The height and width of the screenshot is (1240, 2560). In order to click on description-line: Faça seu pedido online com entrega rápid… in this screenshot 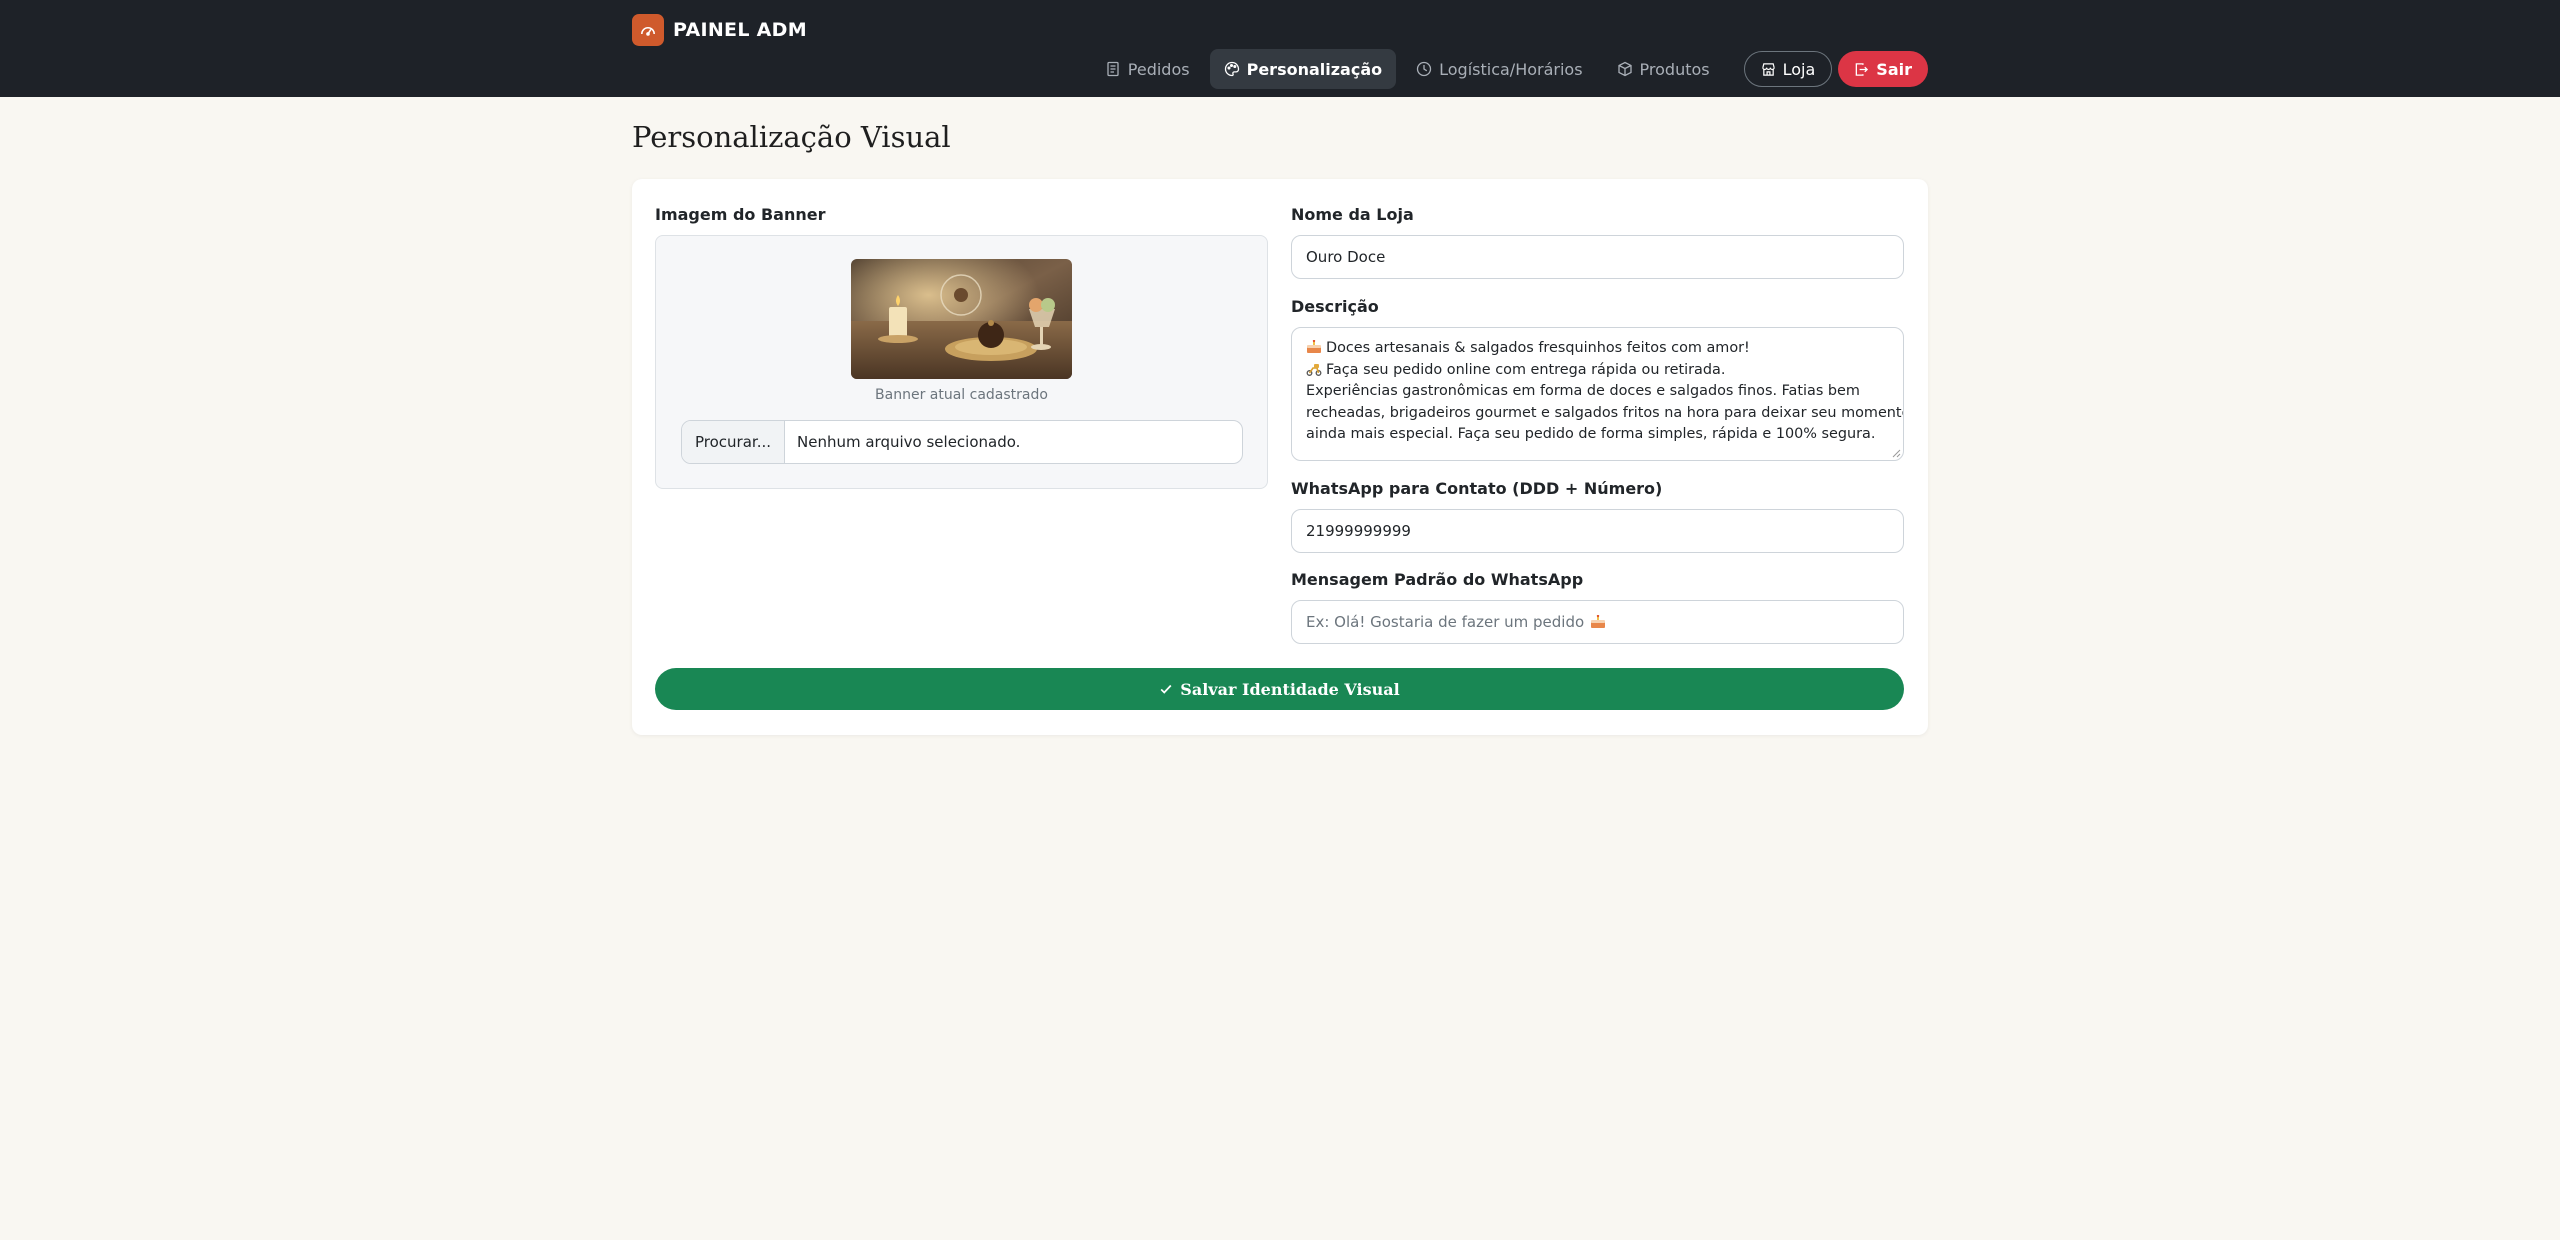, I will do `click(1597, 371)`.